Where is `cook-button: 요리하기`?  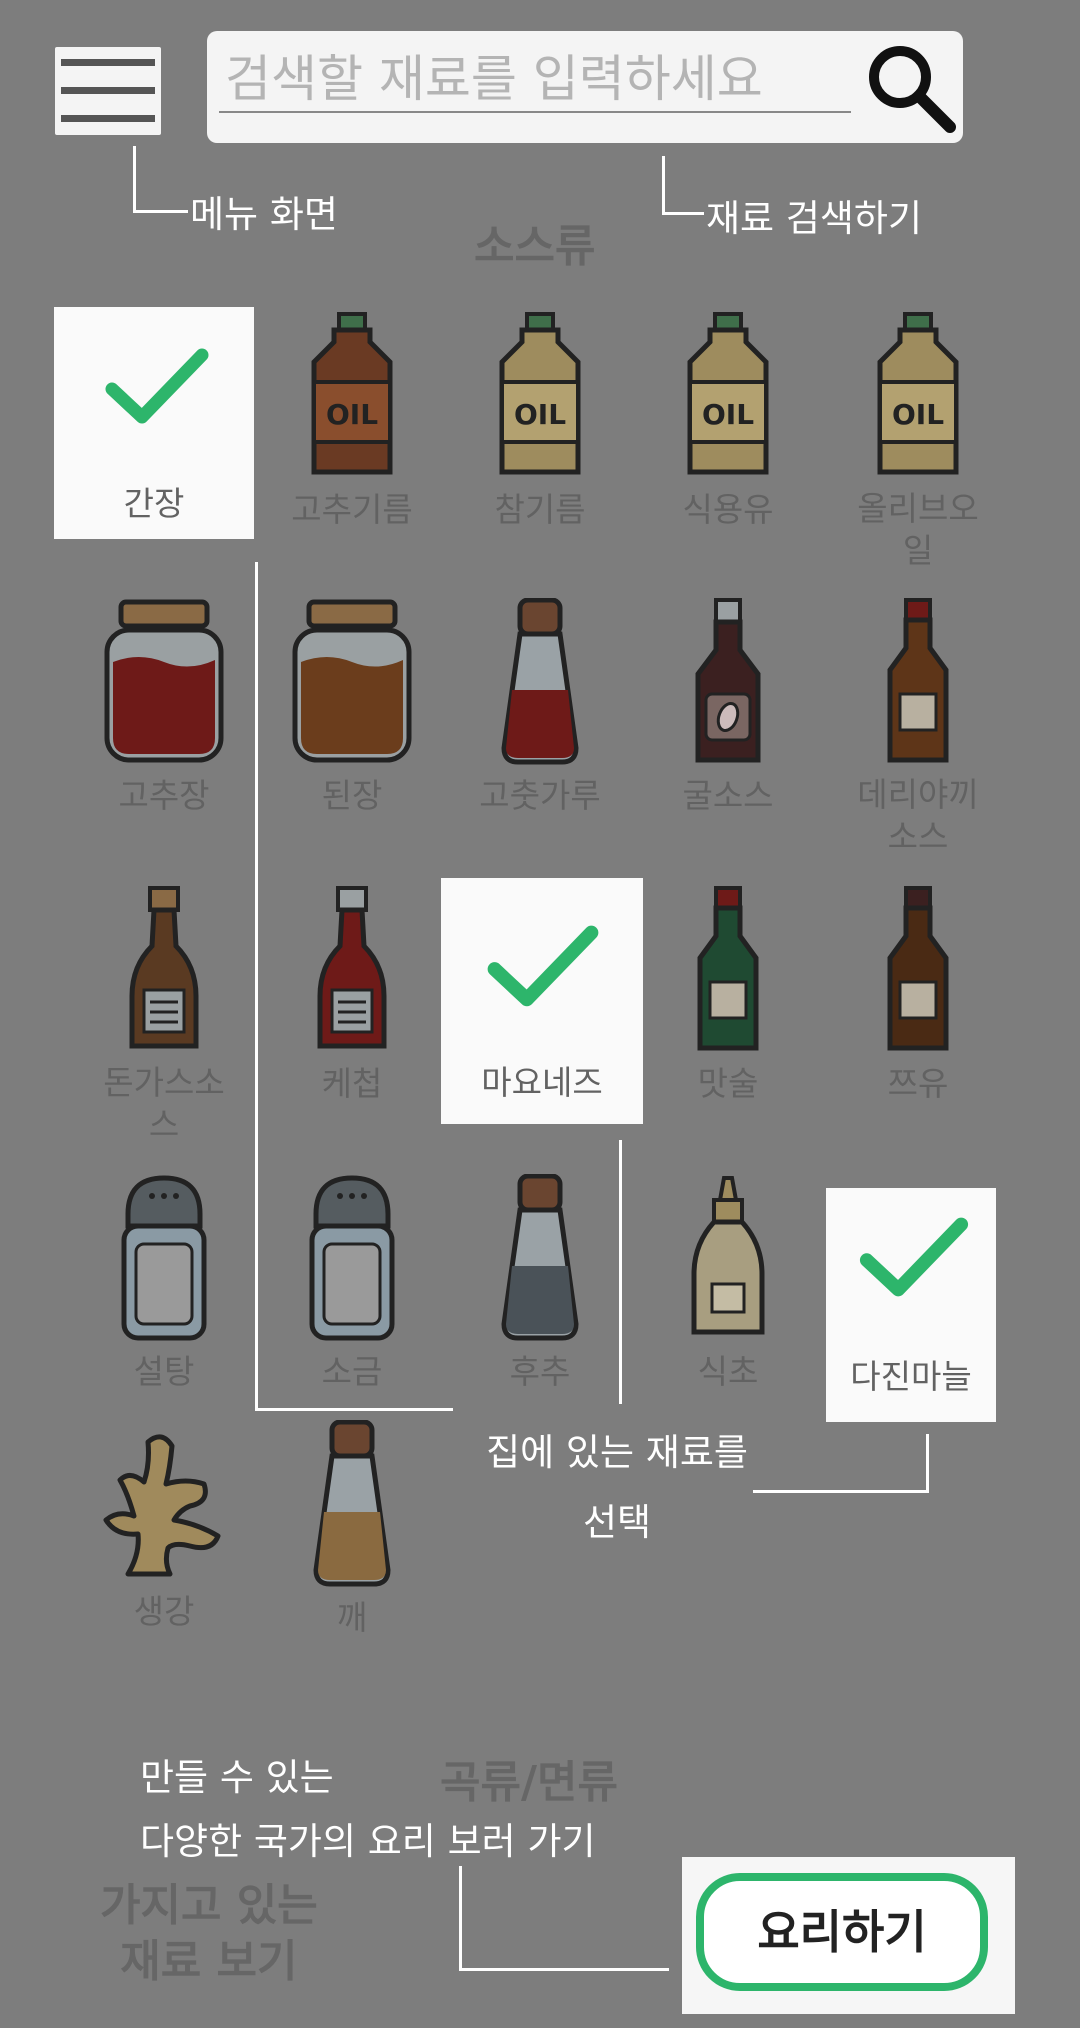 cook-button: 요리하기 is located at coordinates (842, 1932).